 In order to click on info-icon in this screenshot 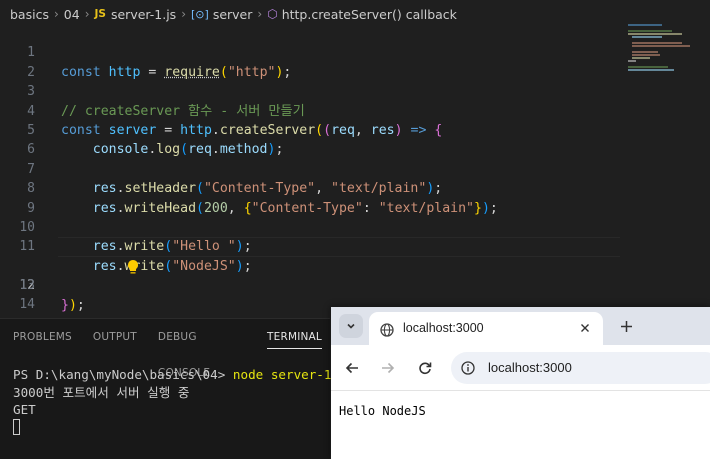, I will do `click(468, 368)`.